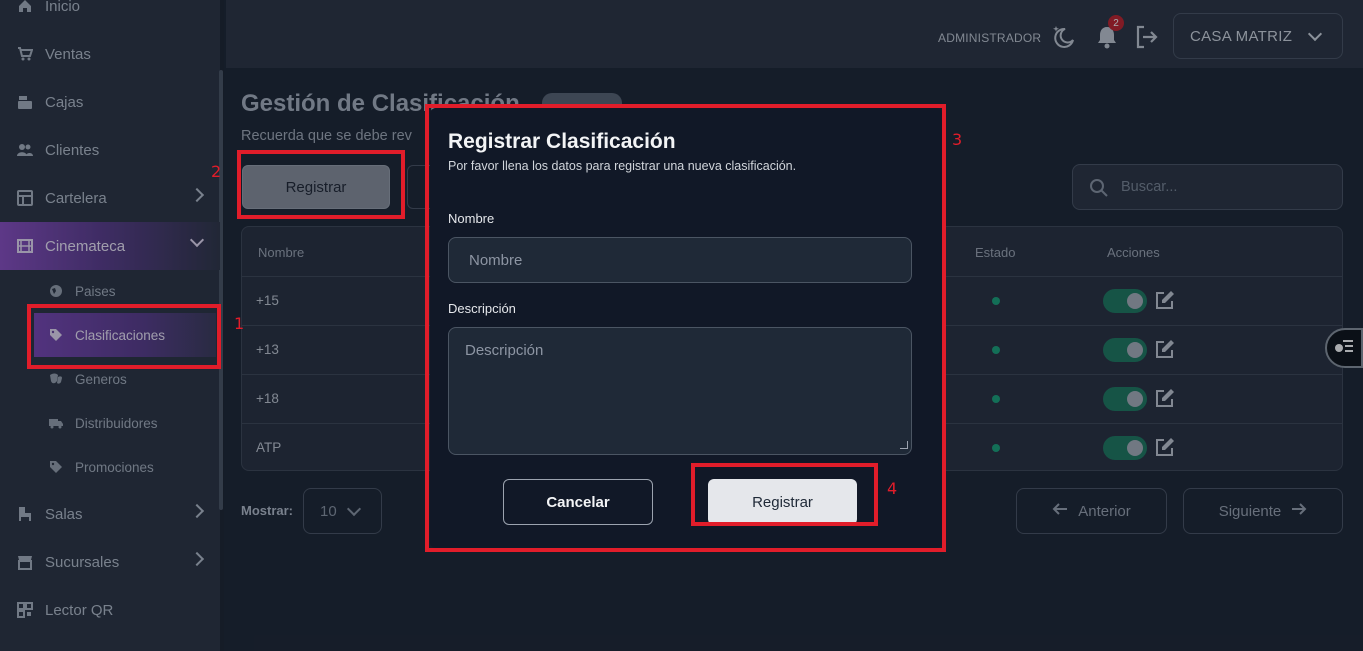 The width and height of the screenshot is (1363, 651). Describe the element at coordinates (904, 445) in the screenshot. I see `textarea-resize-handle` at that location.